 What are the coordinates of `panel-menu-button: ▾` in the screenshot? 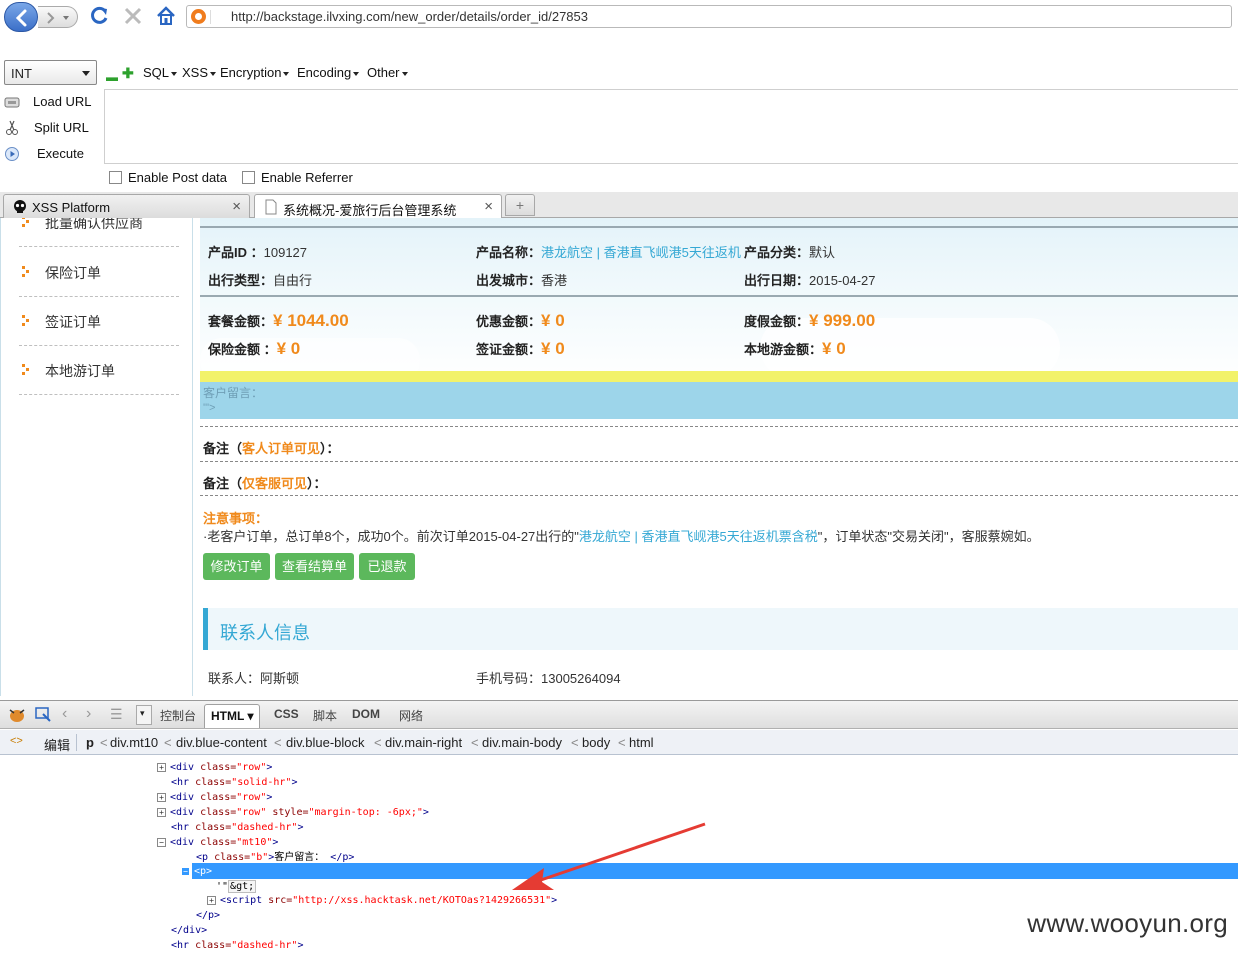 It's located at (144, 715).